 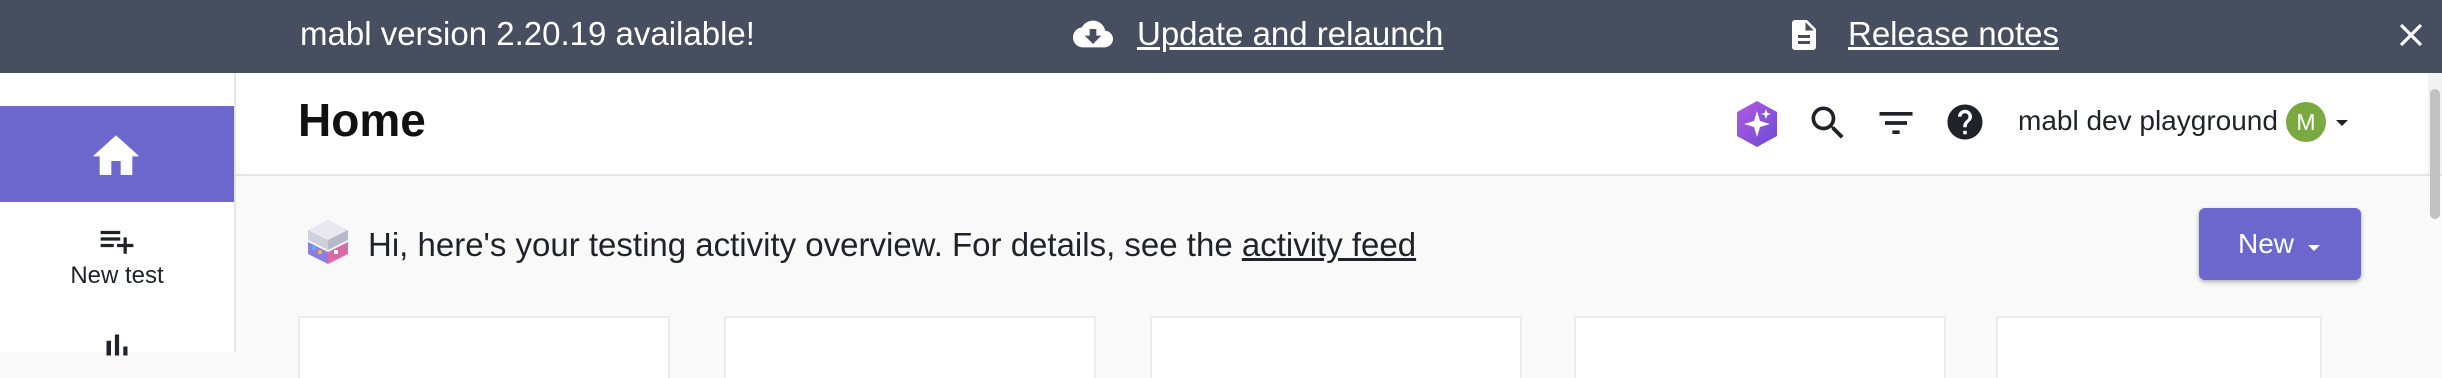 I want to click on release-notes-link: Release notes, so click(x=1953, y=34).